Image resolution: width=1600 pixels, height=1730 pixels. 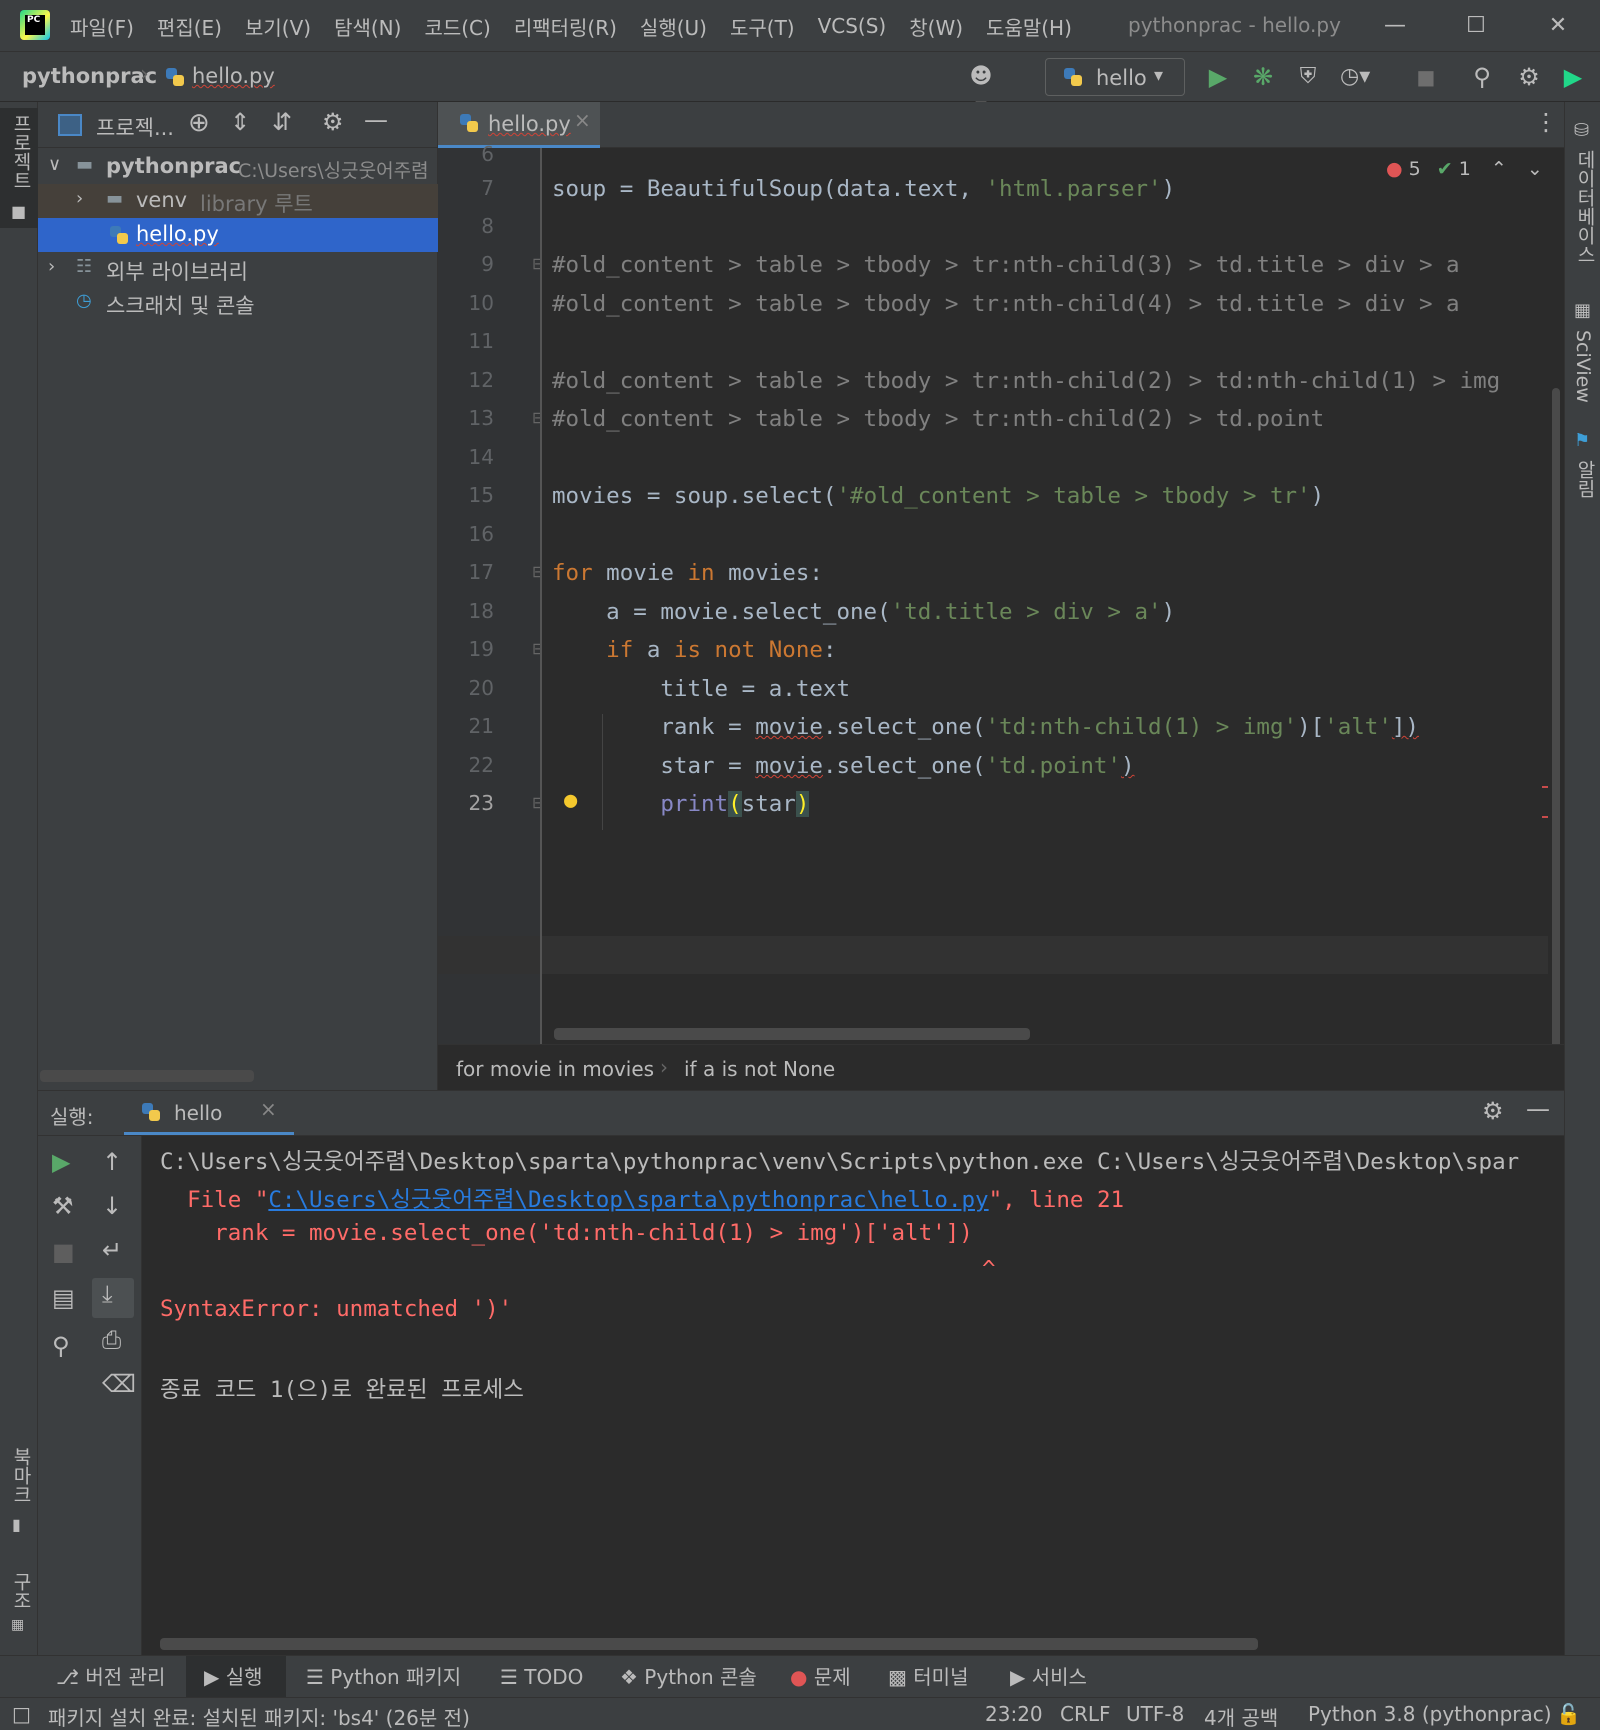 I want to click on breadcrumb-file: hello.py, so click(x=233, y=76).